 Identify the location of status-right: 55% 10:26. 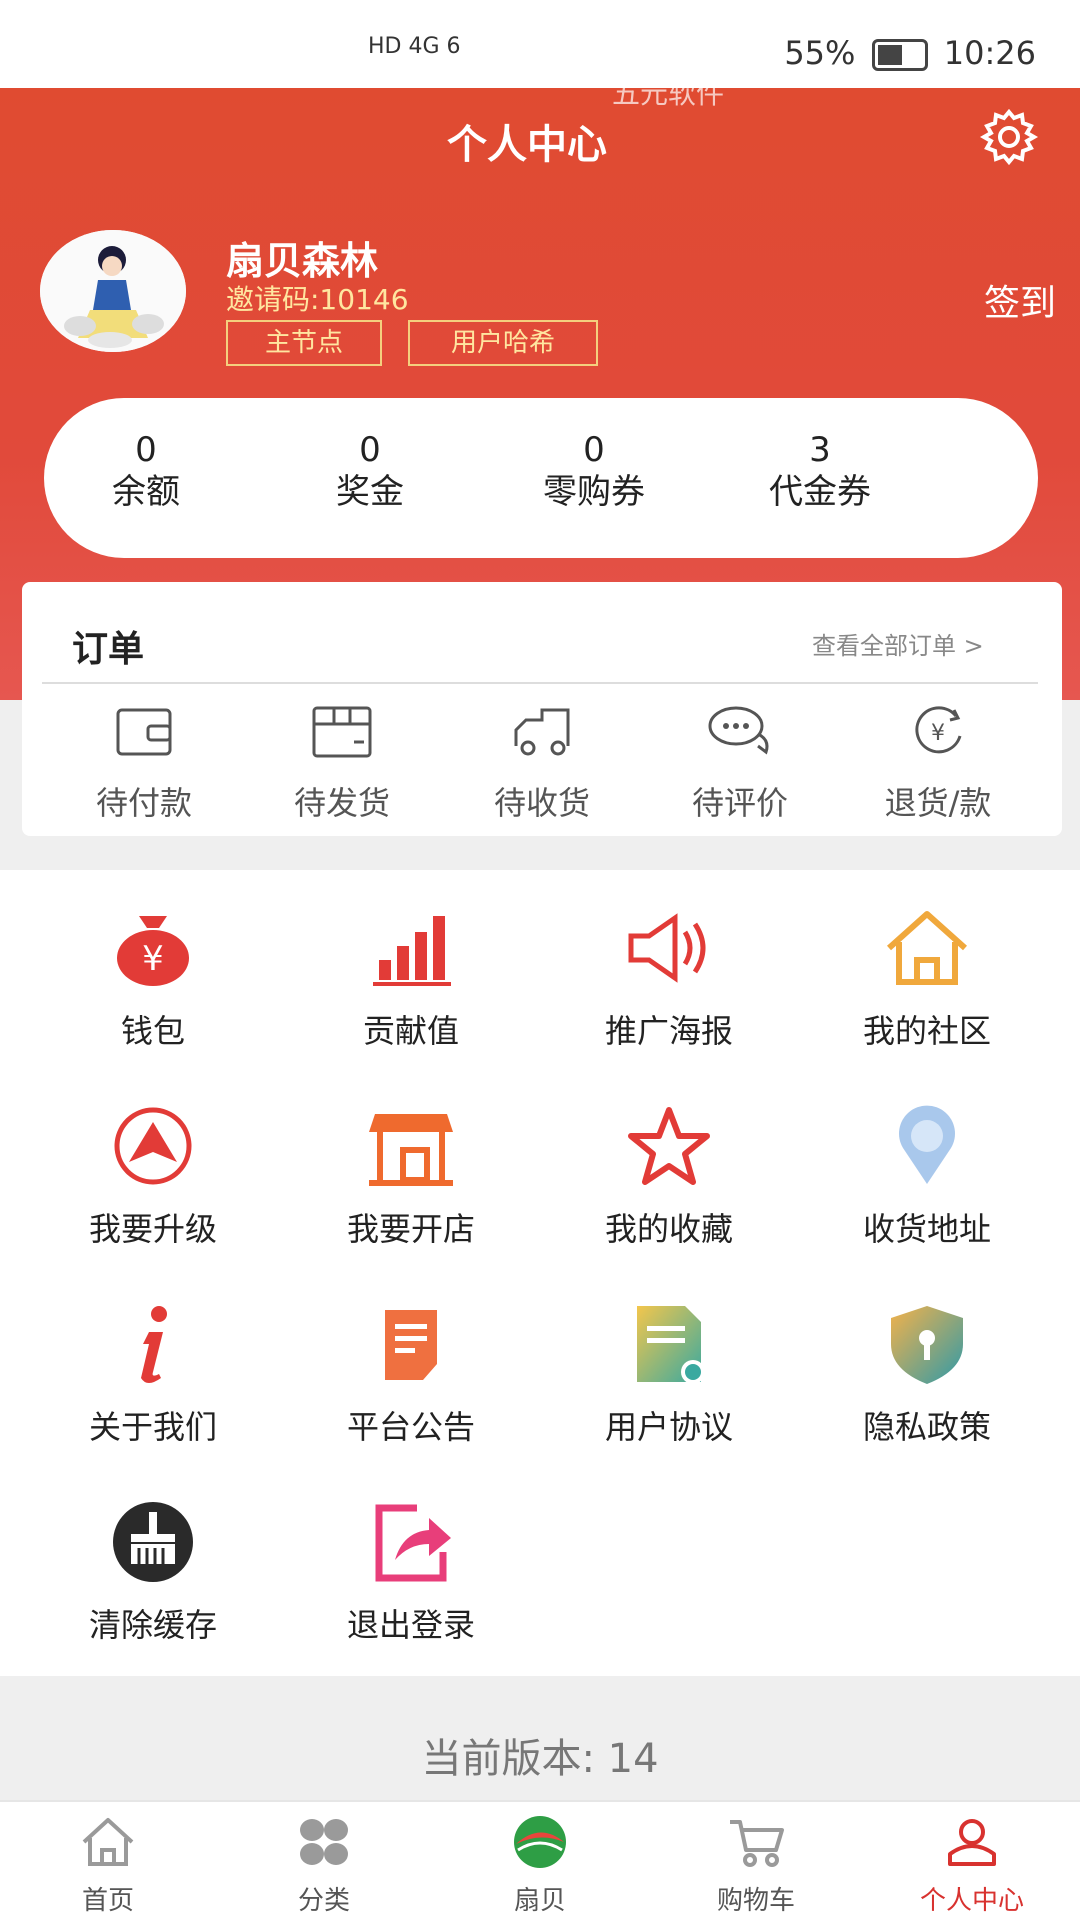
(910, 53).